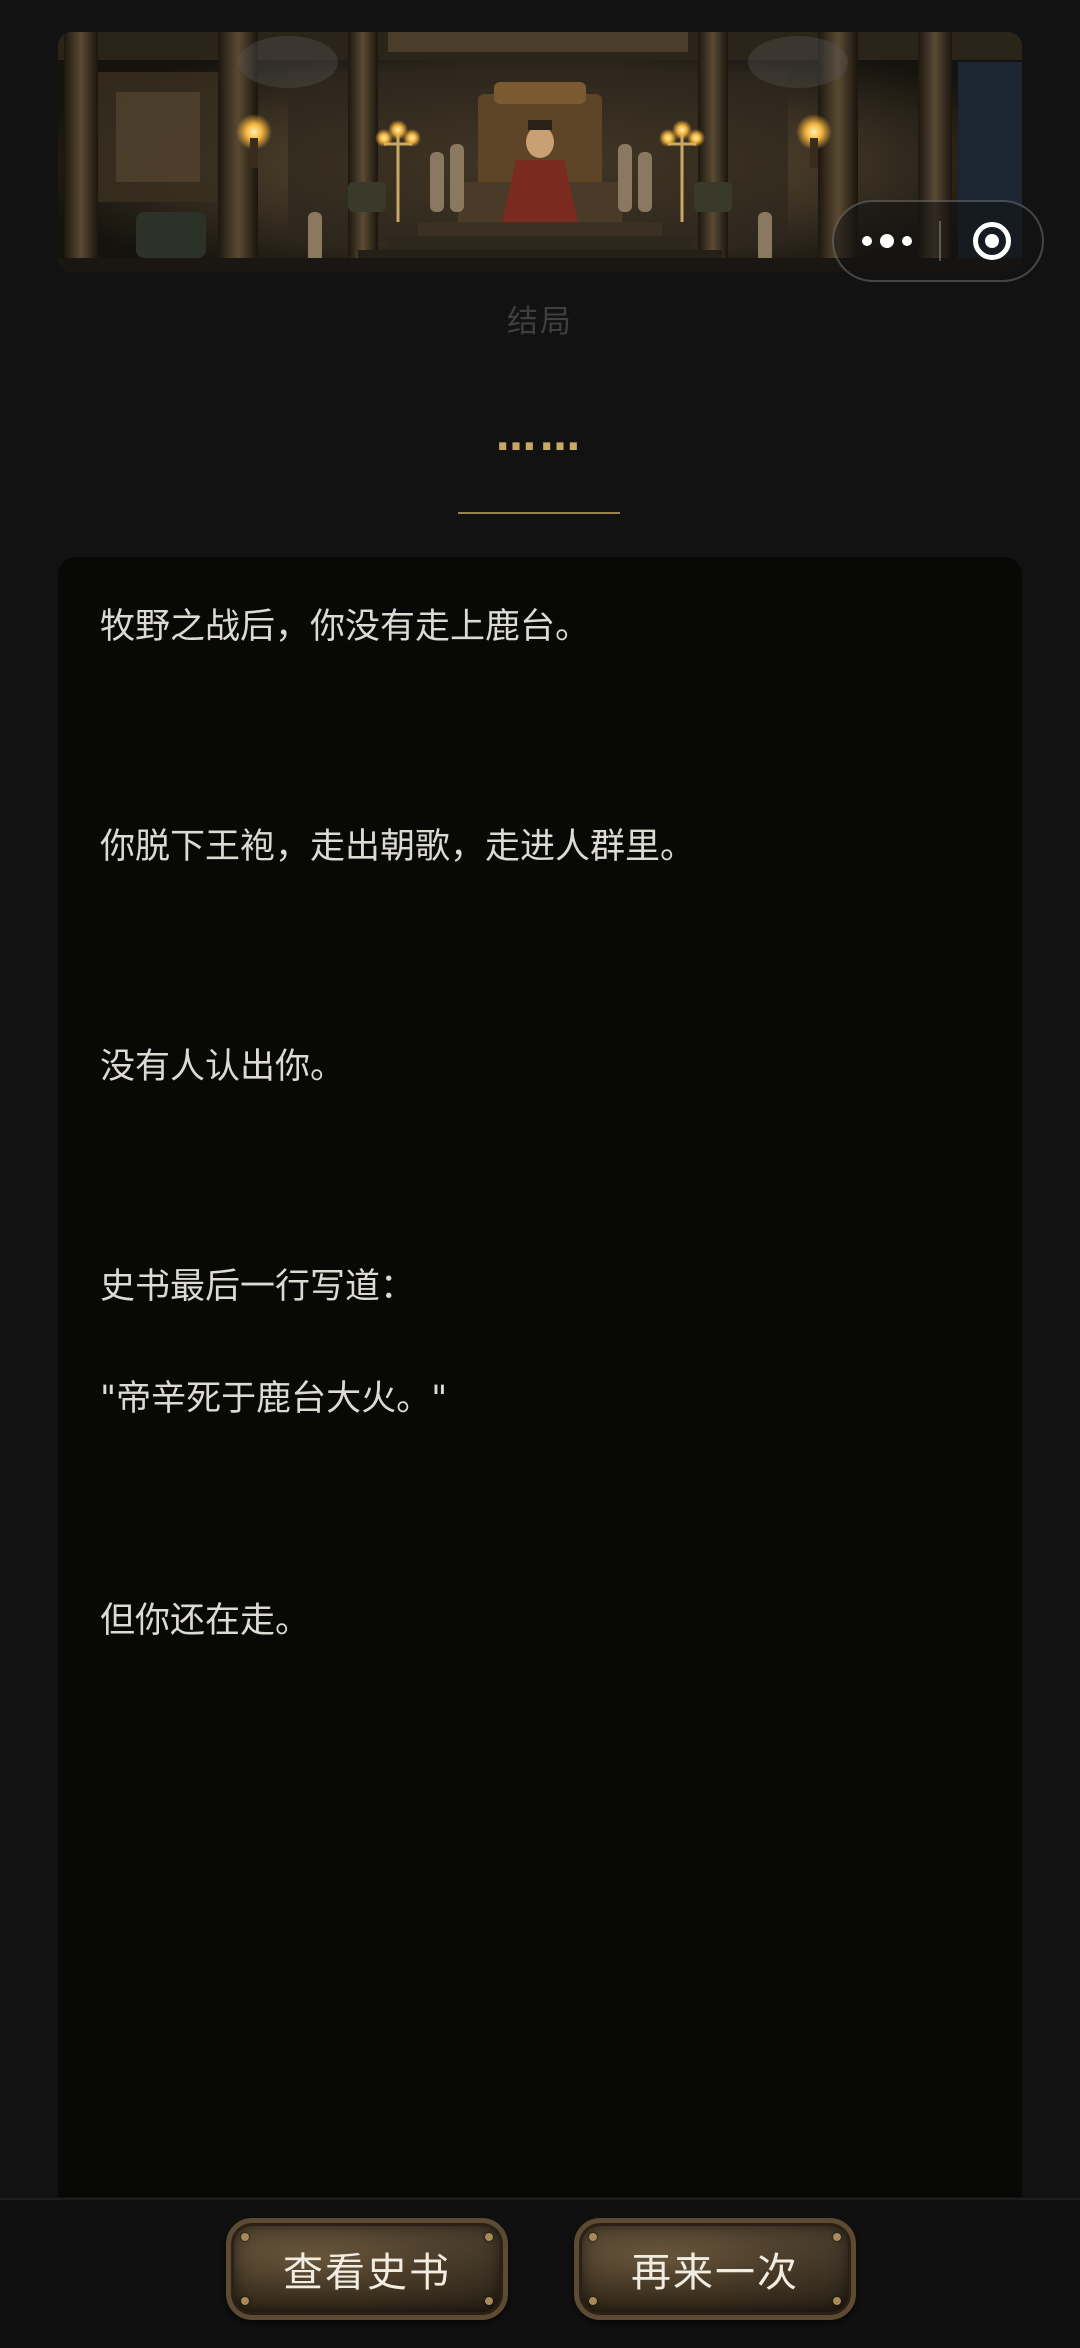 This screenshot has width=1080, height=2348. I want to click on play-again-button: 再来一次, so click(715, 2269).